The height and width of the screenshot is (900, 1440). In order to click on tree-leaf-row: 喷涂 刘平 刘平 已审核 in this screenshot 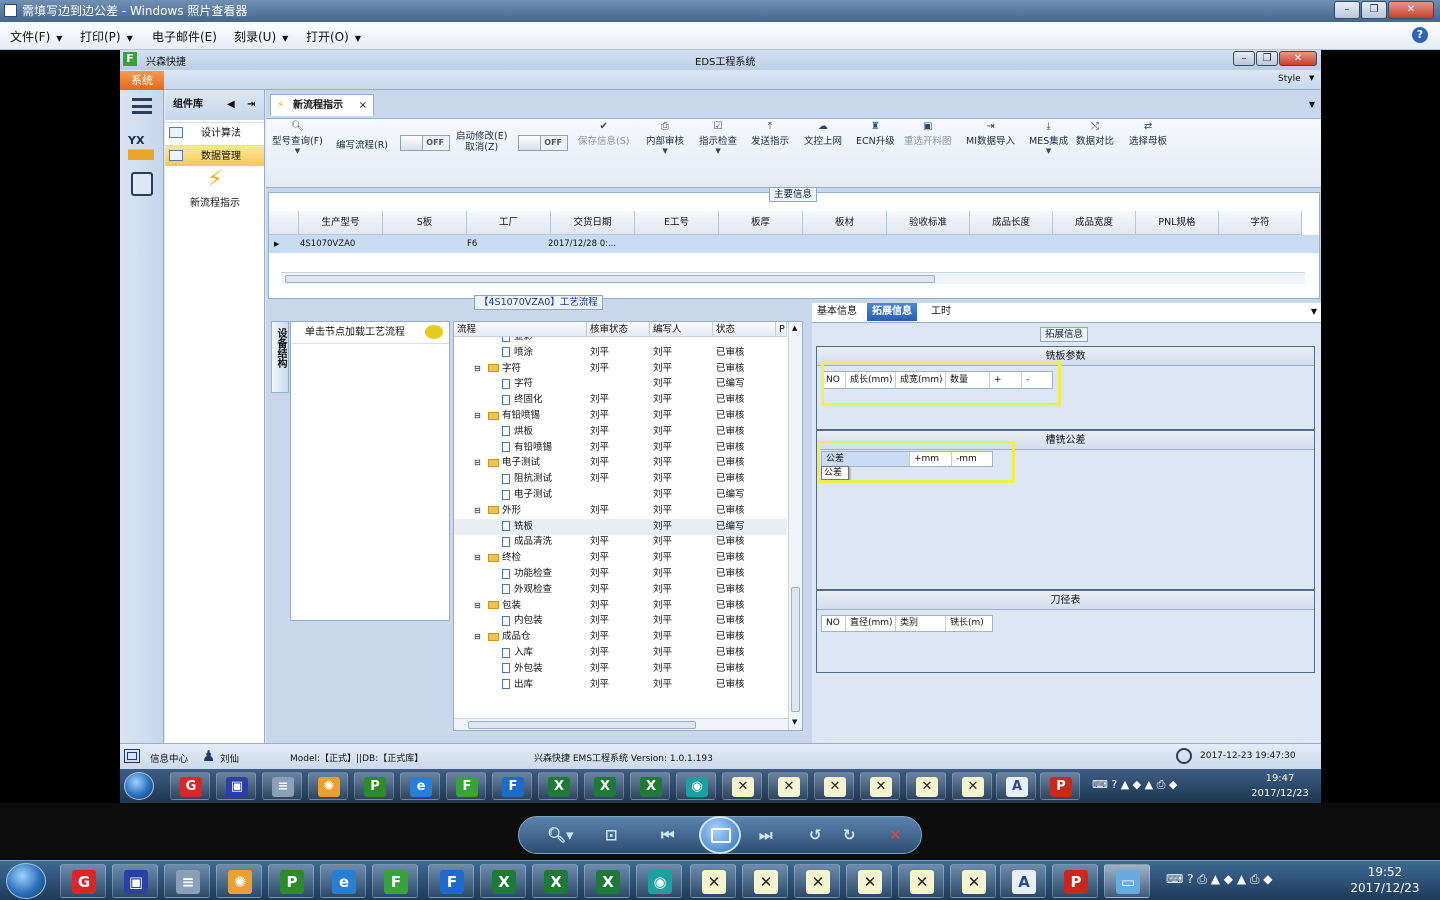, I will do `click(620, 353)`.